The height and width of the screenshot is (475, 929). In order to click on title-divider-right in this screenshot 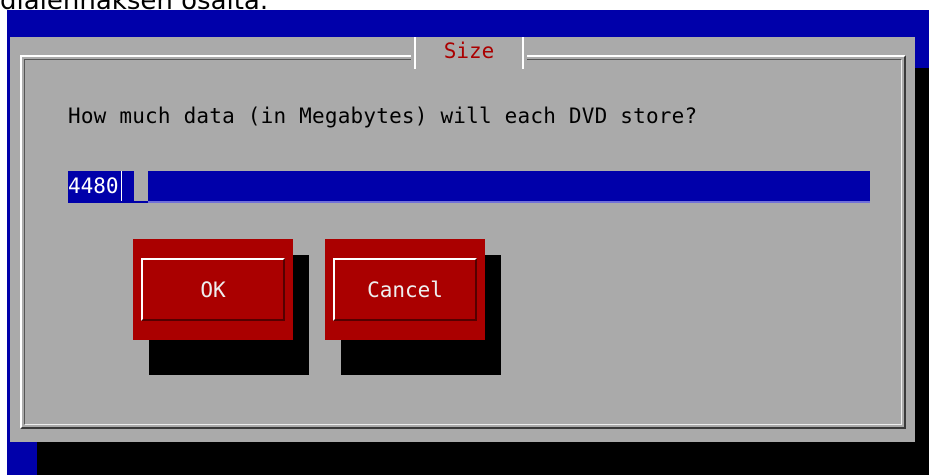, I will do `click(523, 53)`.